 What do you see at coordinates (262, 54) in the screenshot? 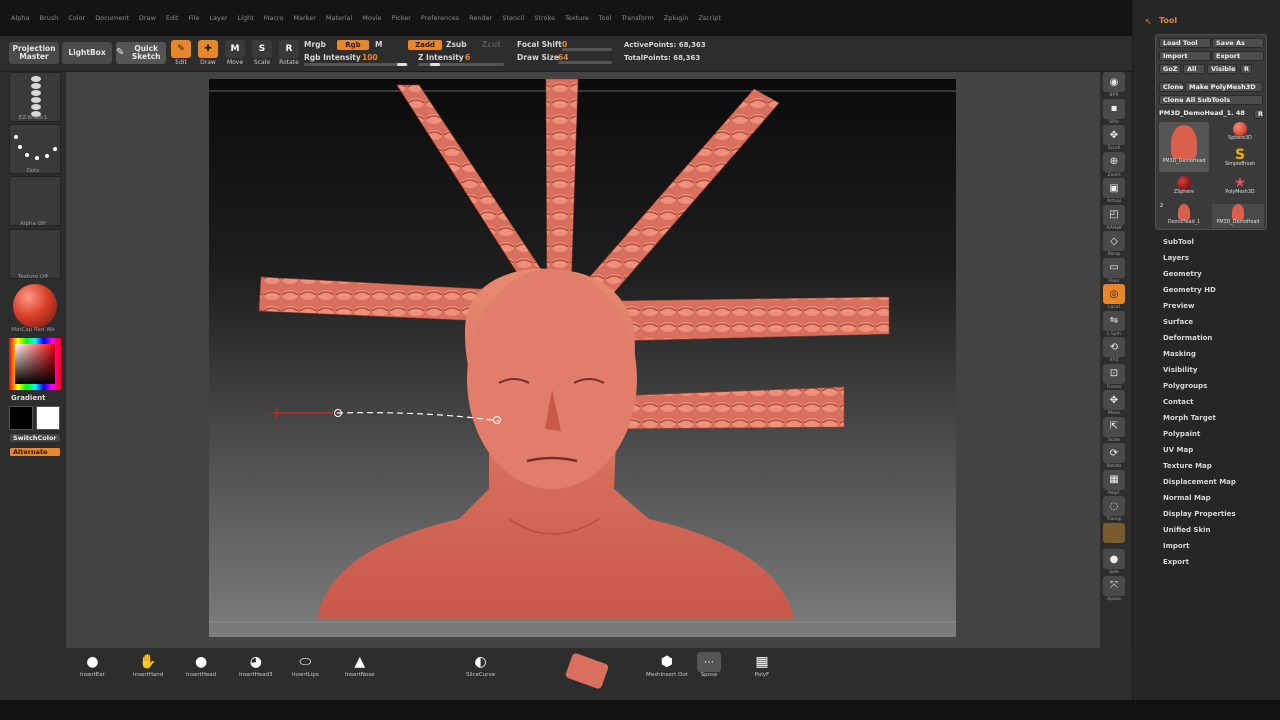
I see `scale-button: S Scale` at bounding box center [262, 54].